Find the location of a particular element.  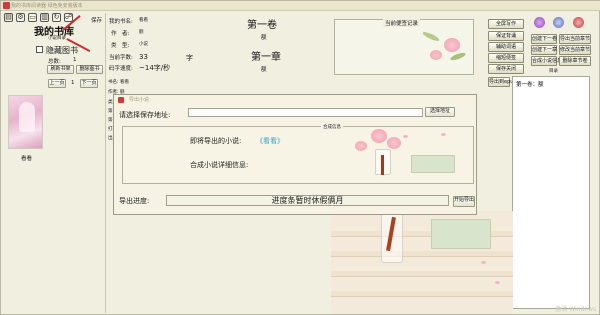

count-label: 总数: is located at coordinates (54, 62).